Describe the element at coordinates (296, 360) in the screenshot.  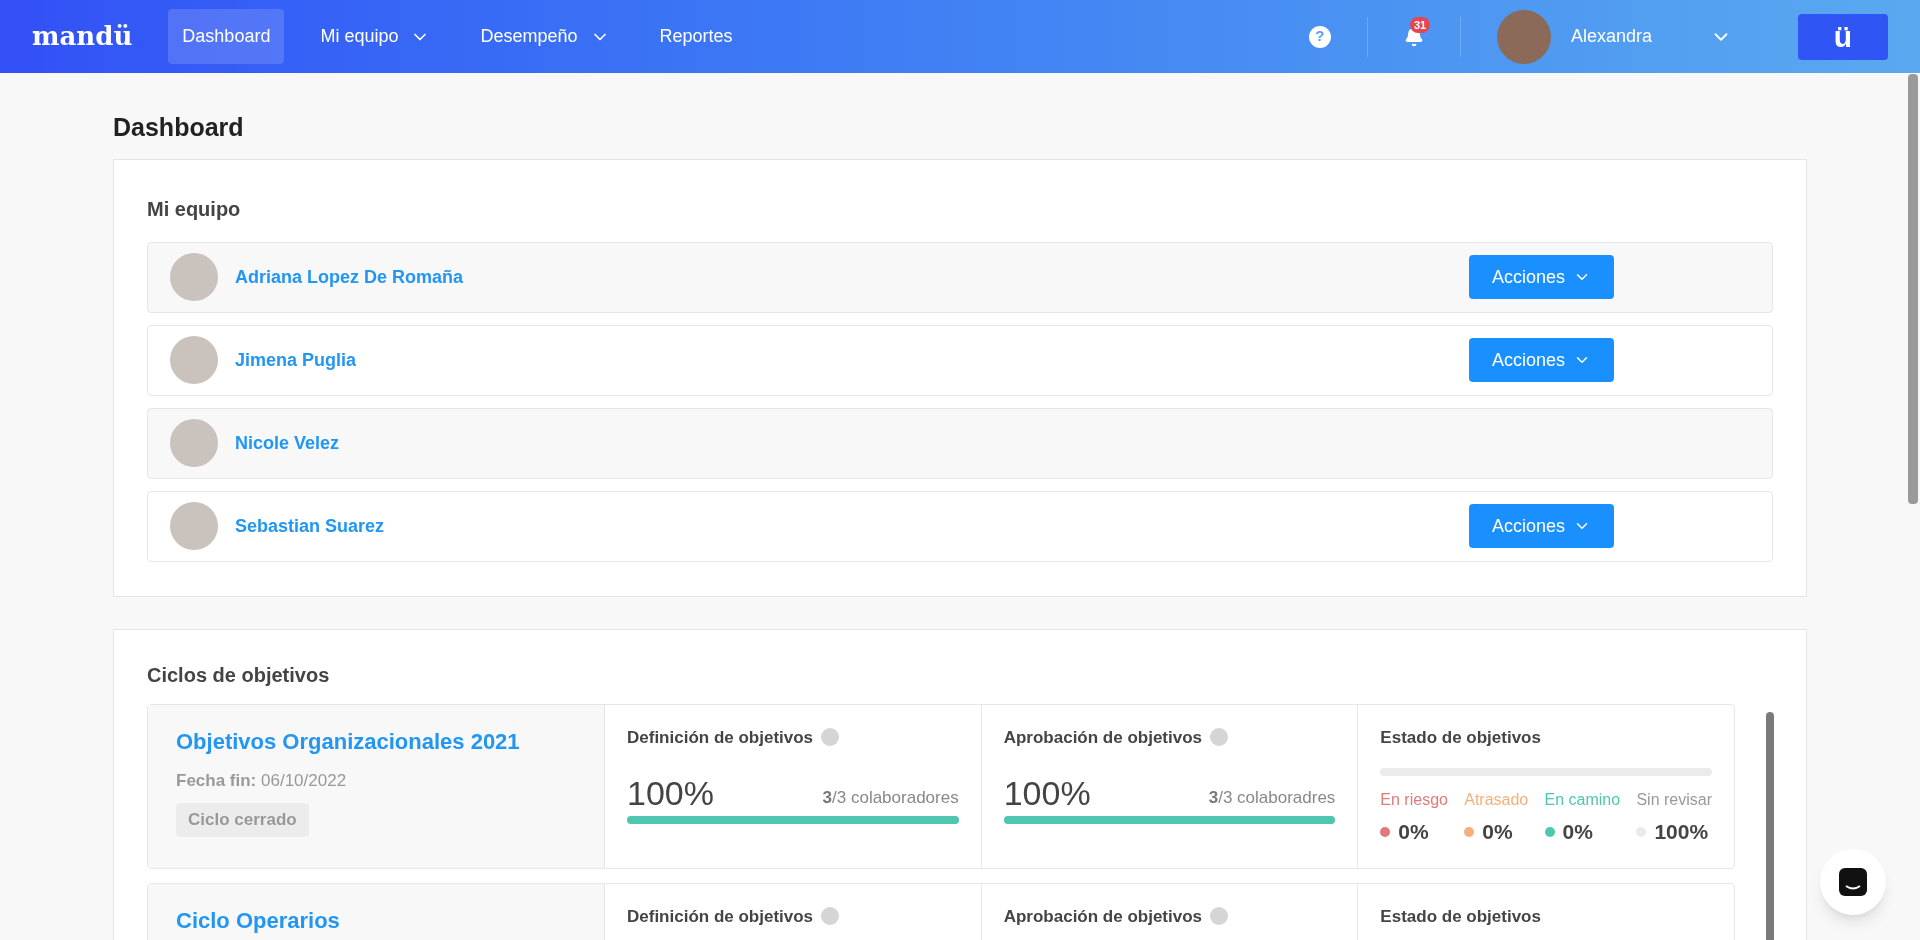
I see `member-name: Jimena Puglia` at that location.